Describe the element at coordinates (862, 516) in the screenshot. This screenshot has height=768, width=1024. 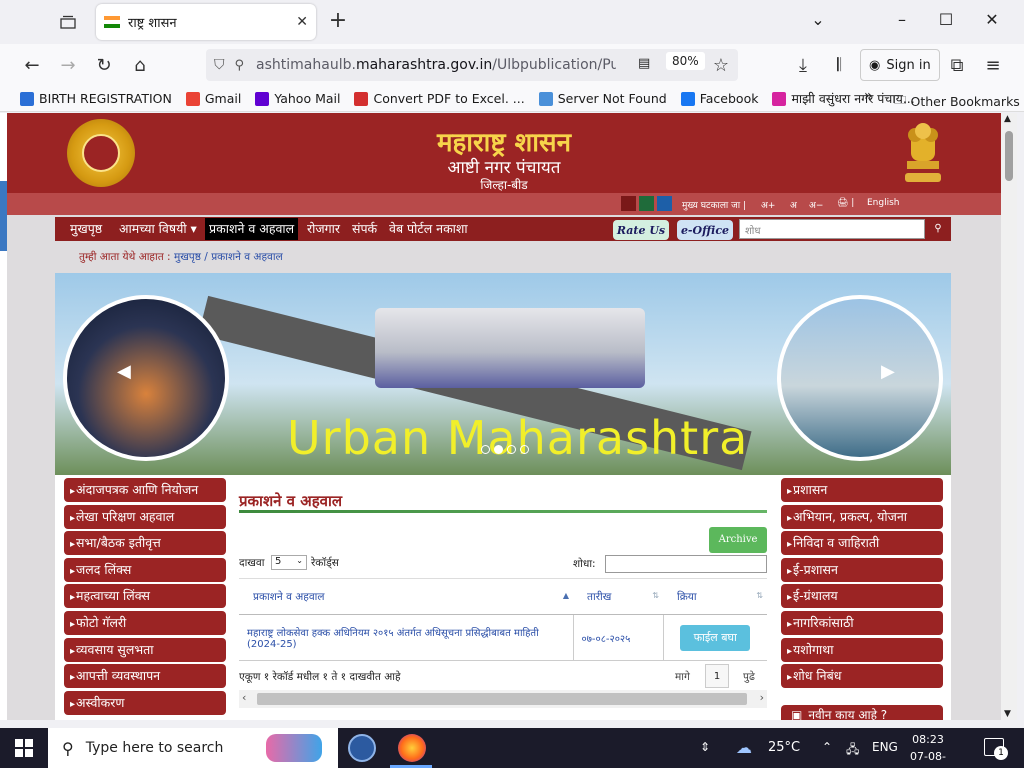
I see `right-menu-item: अभियान, प्रकल्प, योजना` at that location.